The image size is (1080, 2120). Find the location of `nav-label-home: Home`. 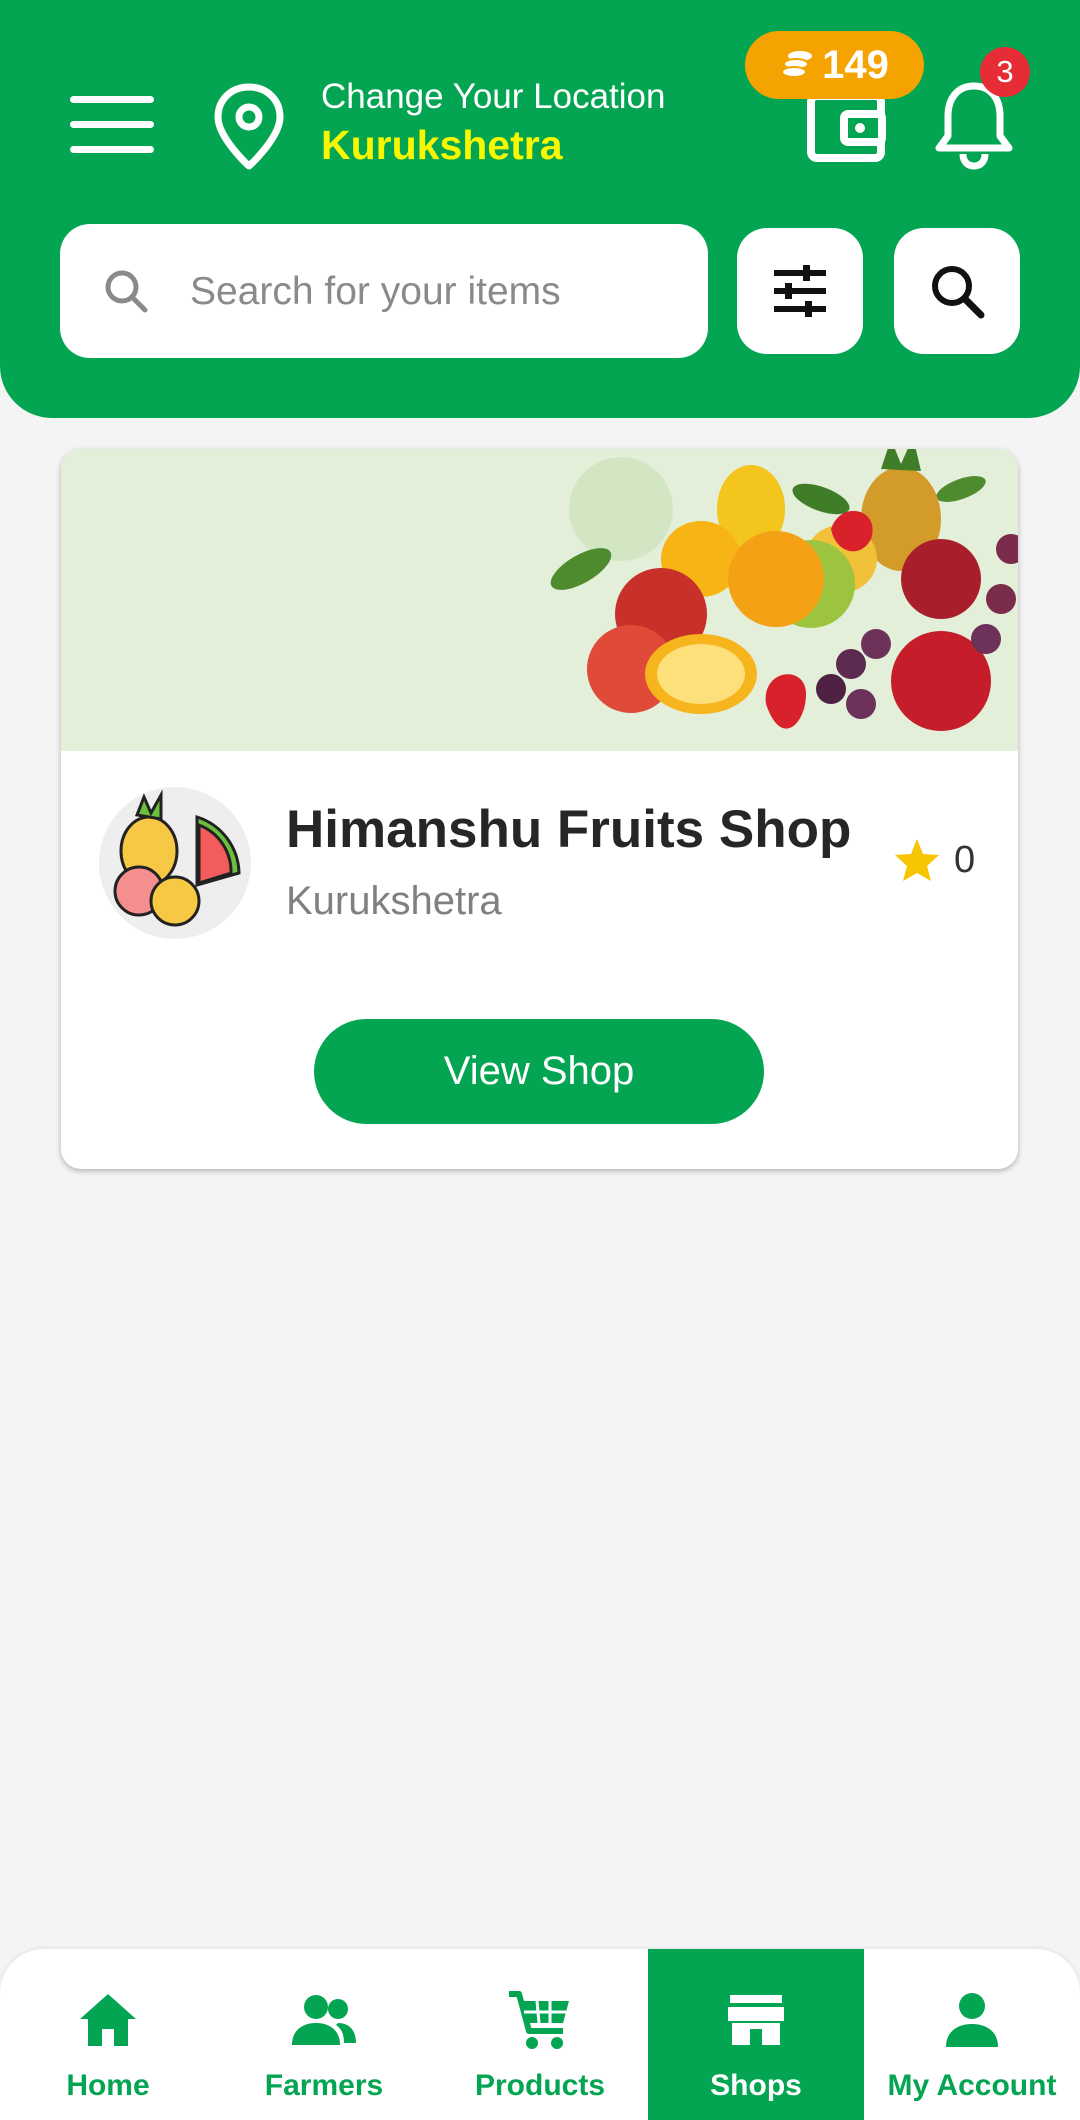

nav-label-home: Home is located at coordinates (108, 2085).